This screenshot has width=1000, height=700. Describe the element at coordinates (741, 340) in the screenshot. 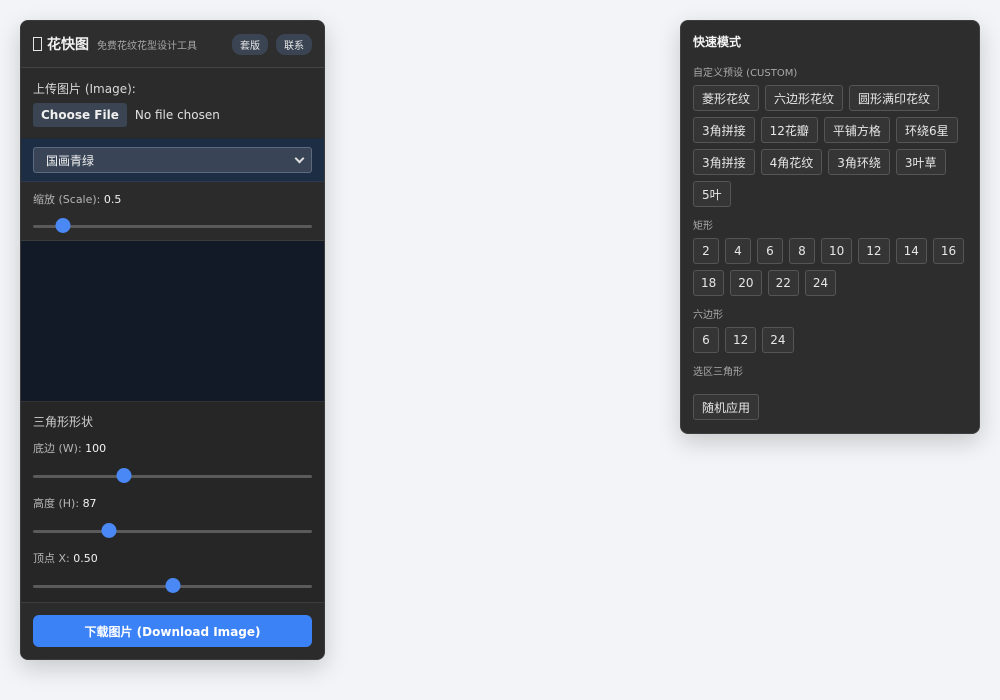

I see `hexagon-preset-button: 12` at that location.